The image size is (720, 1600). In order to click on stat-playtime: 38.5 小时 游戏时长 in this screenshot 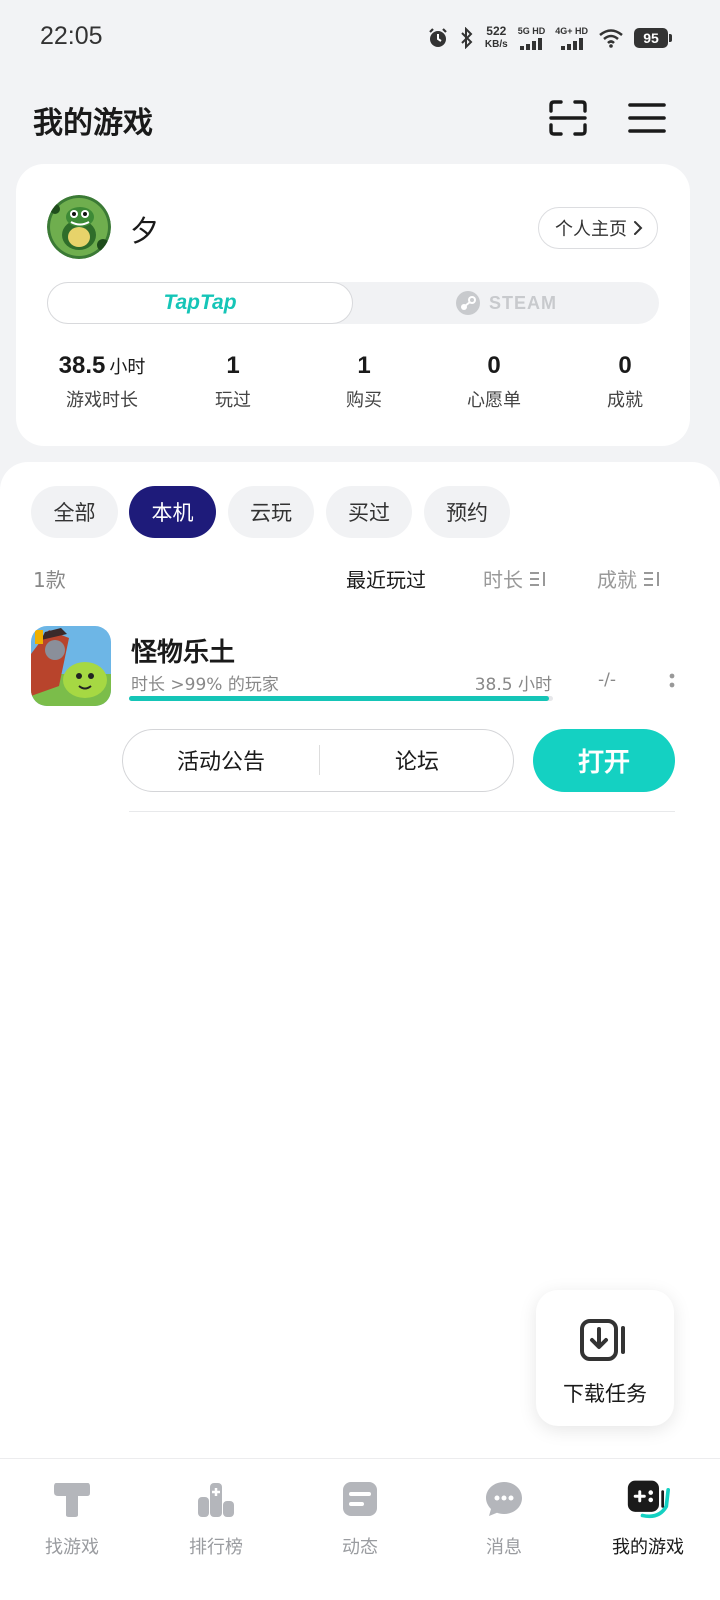, I will do `click(102, 381)`.